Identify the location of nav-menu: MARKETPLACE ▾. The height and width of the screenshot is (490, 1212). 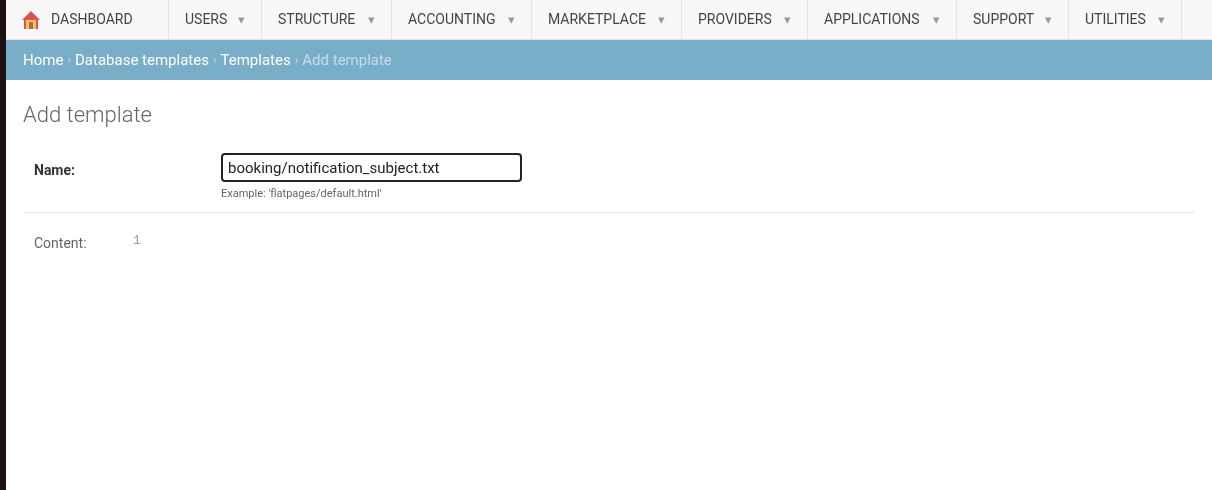
(607, 19).